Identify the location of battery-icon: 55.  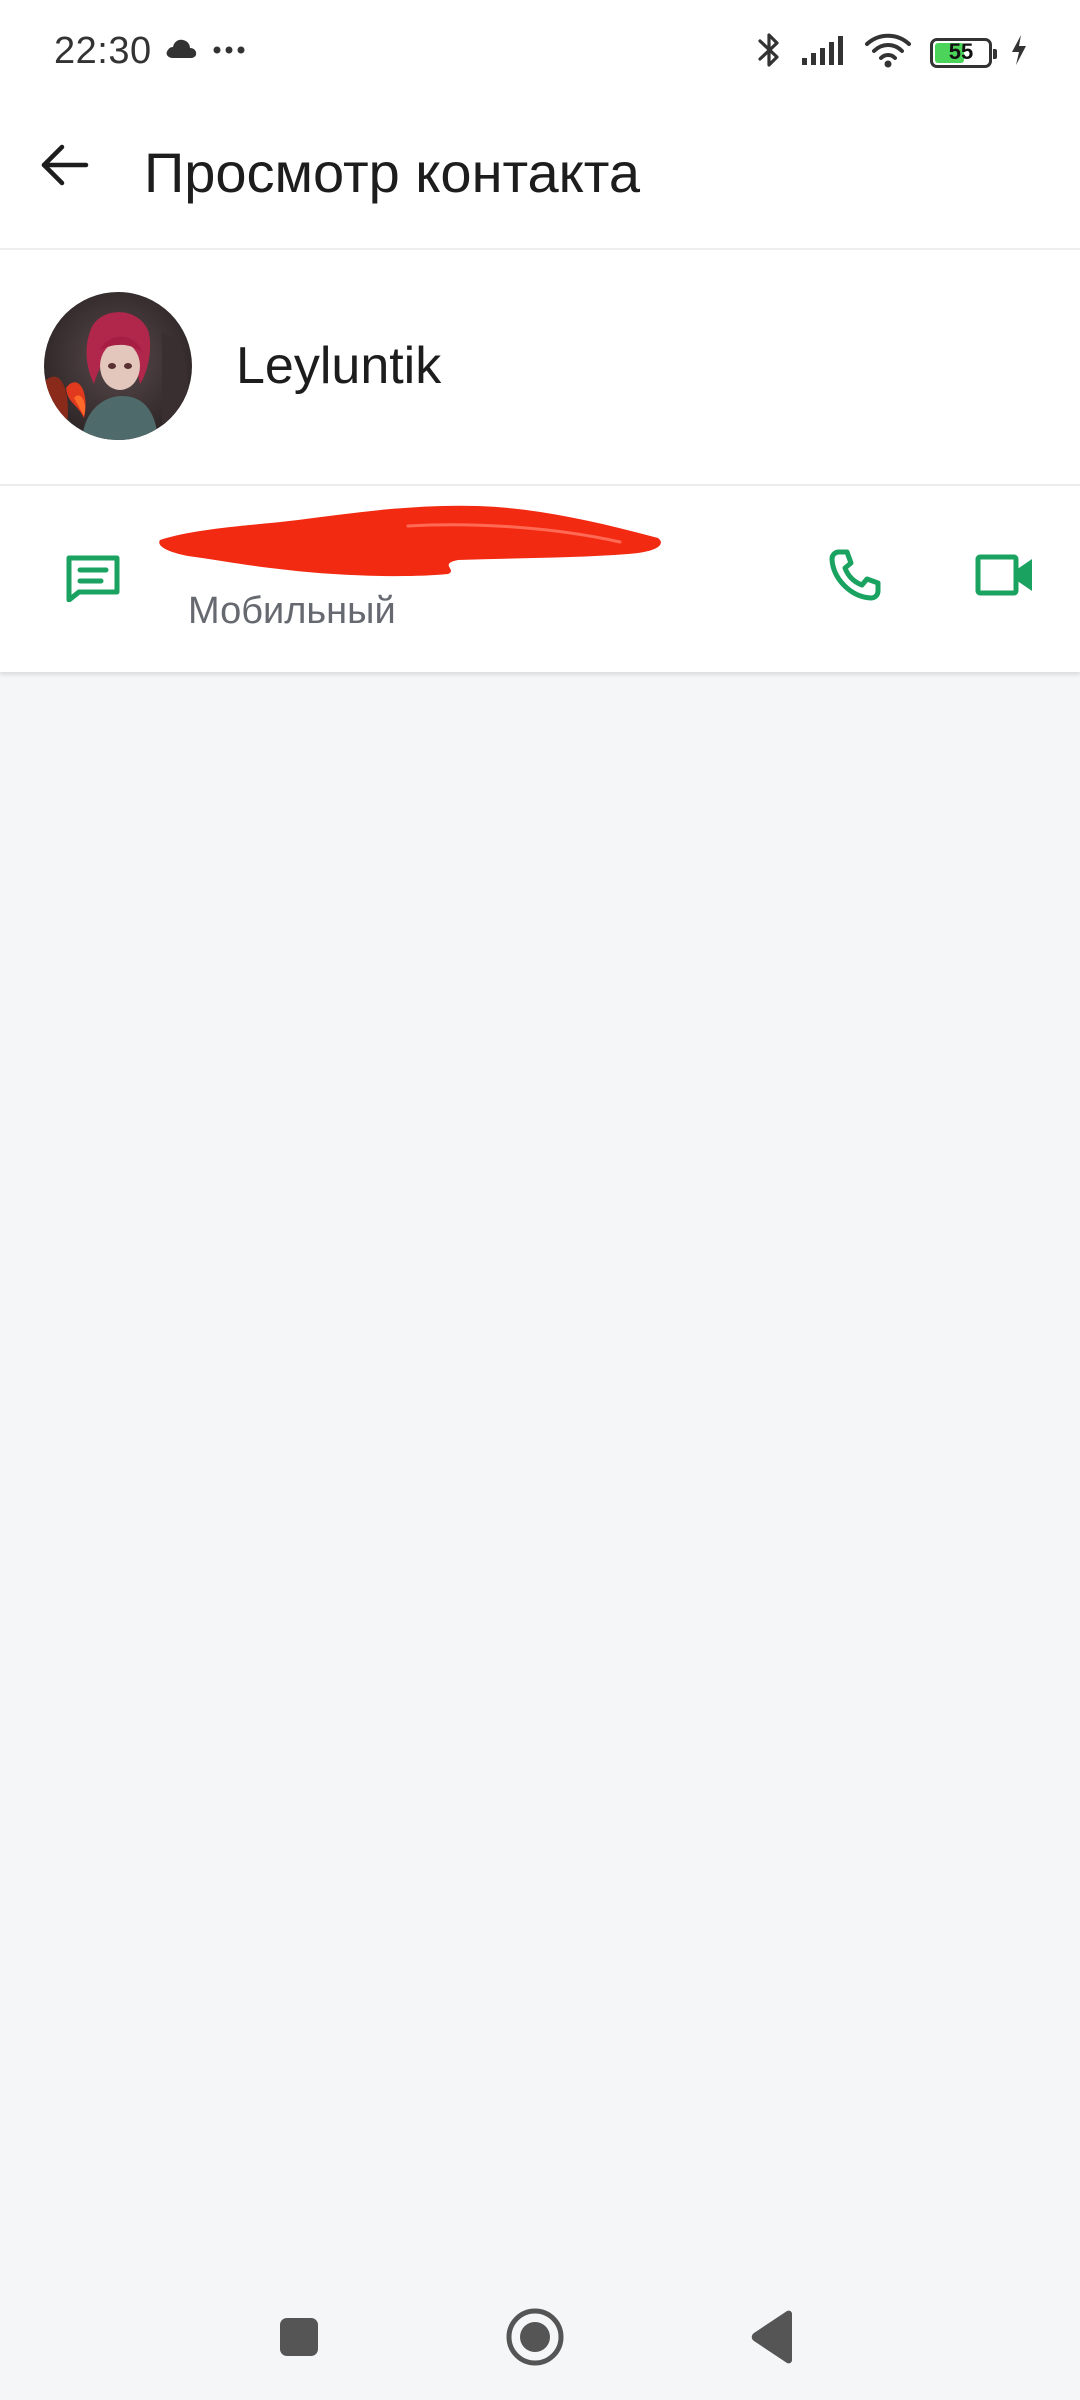
(963, 52).